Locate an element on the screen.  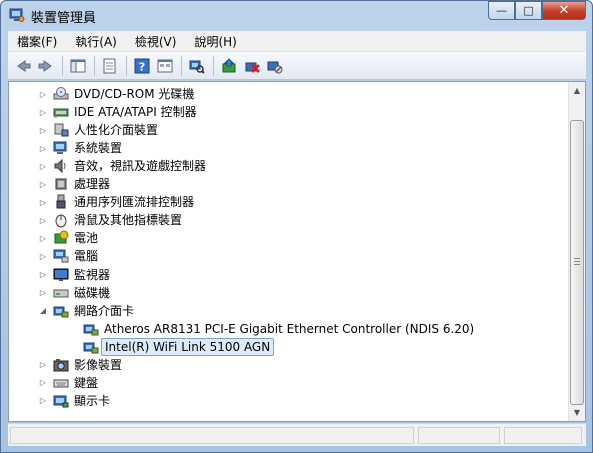
processor-icon is located at coordinates (61, 184).